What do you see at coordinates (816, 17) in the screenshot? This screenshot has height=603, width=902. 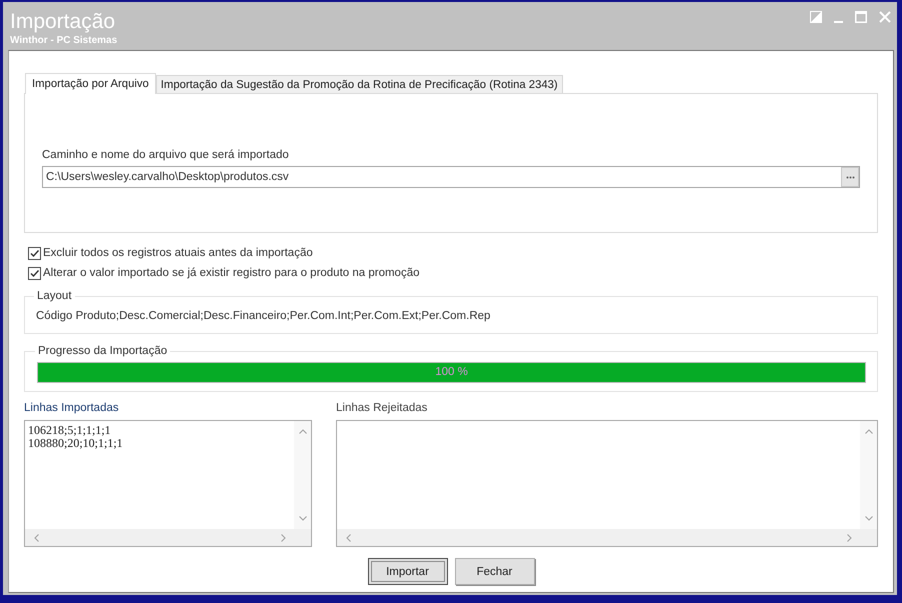 I see `half-filled-square-icon` at bounding box center [816, 17].